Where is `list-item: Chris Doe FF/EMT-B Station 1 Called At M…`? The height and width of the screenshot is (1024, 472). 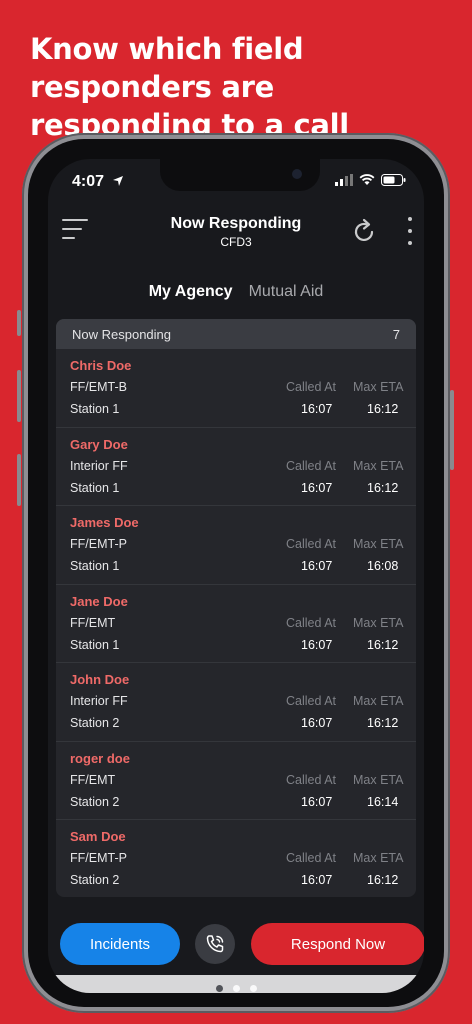
list-item: Chris Doe FF/EMT-B Station 1 Called At M… is located at coordinates (236, 388).